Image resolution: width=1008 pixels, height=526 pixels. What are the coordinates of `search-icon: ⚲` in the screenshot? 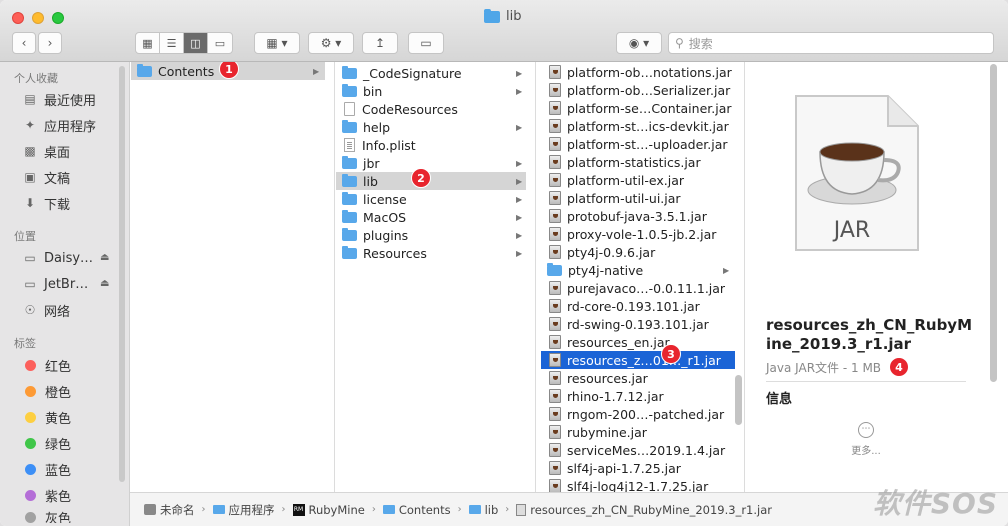 It's located at (679, 43).